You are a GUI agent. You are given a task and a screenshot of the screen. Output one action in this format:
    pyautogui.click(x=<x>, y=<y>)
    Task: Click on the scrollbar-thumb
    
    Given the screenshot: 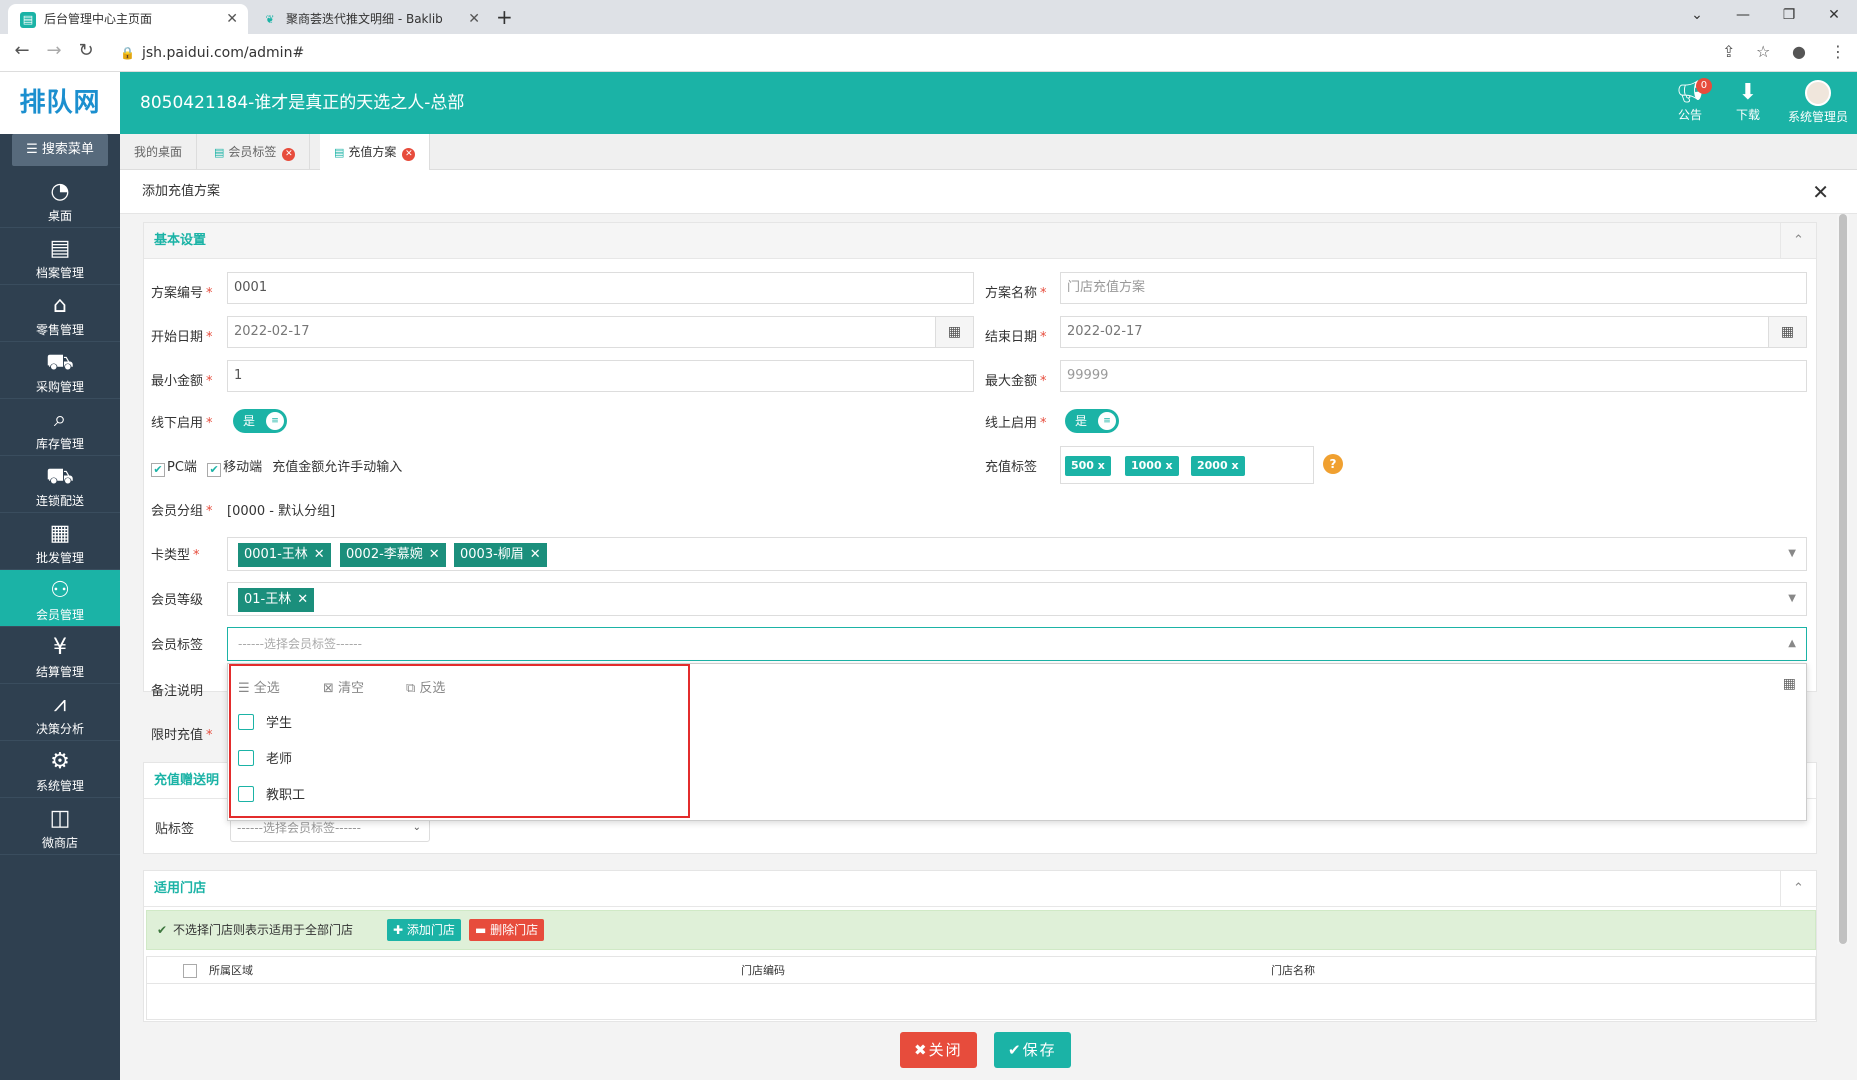 What is the action you would take?
    pyautogui.click(x=1843, y=579)
    